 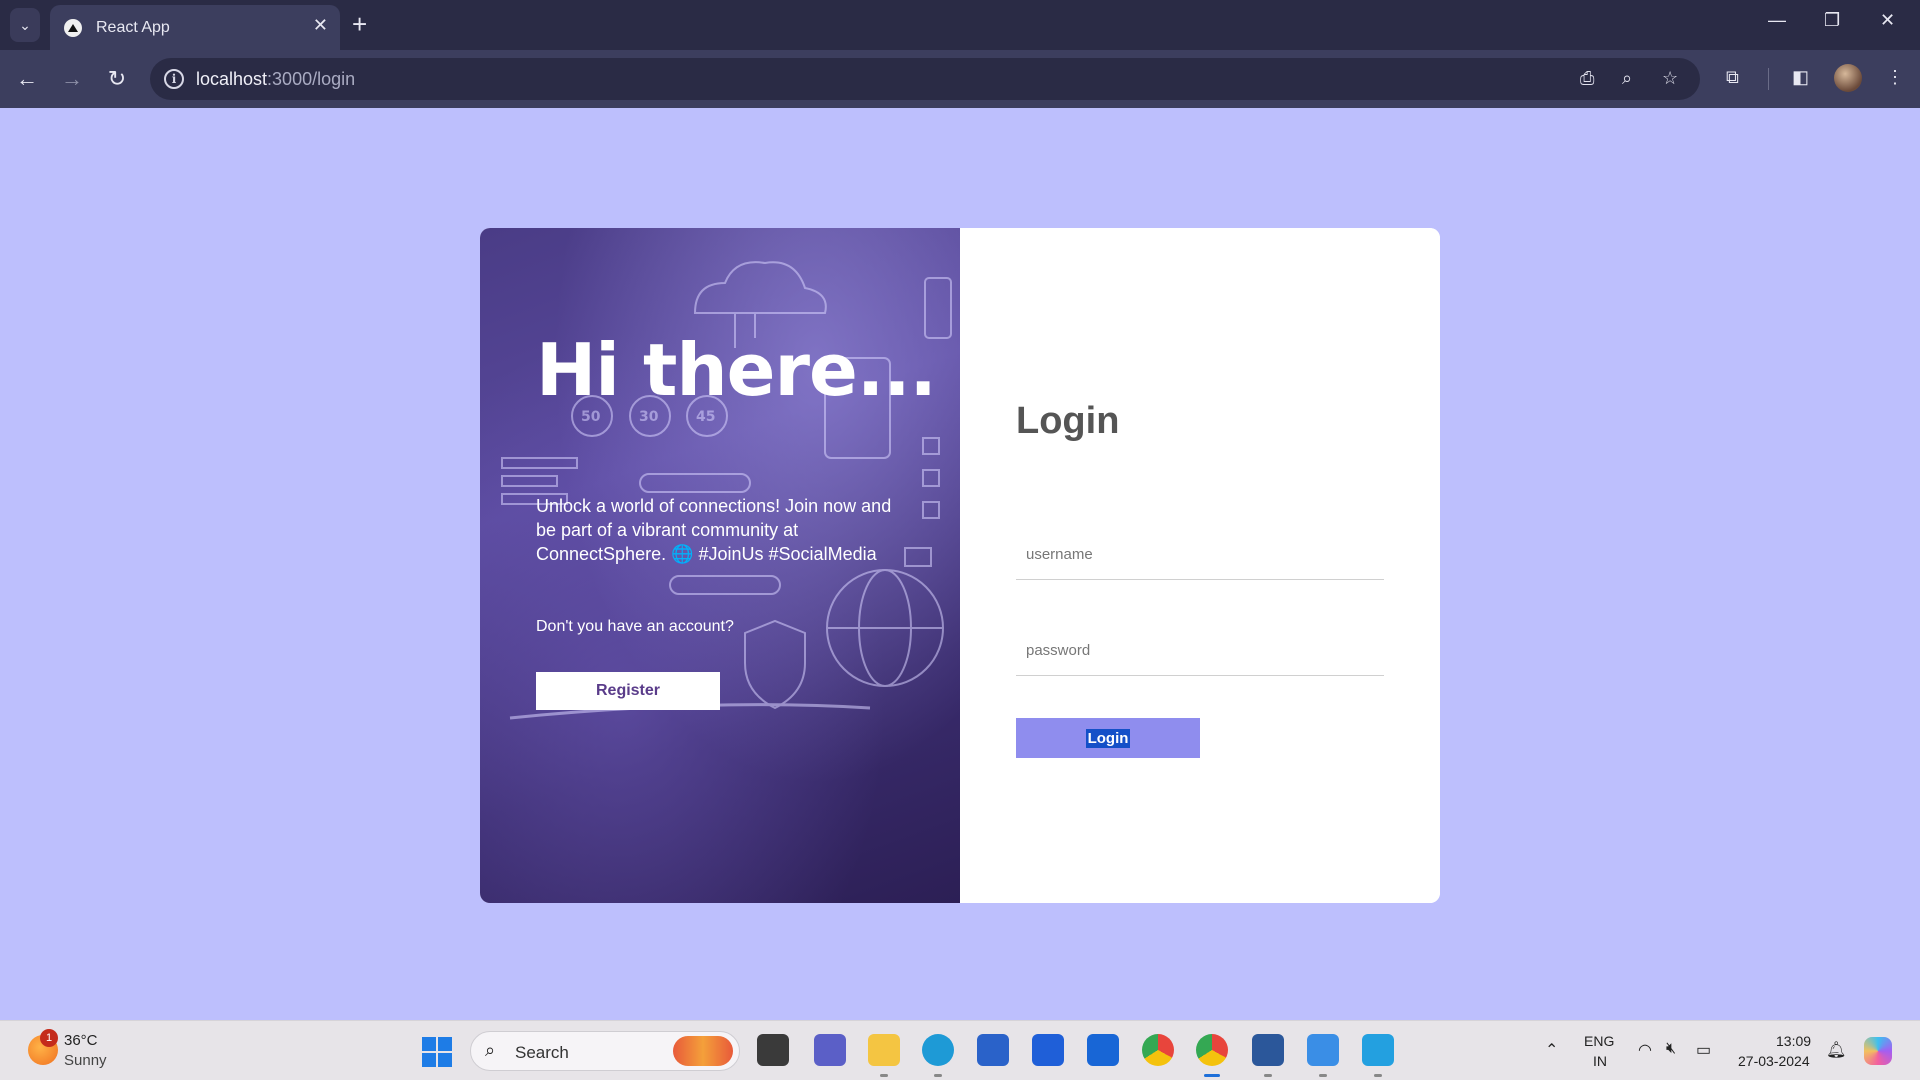 What do you see at coordinates (1895, 77) in the screenshot?
I see `browser-menu-icon: ⋮` at bounding box center [1895, 77].